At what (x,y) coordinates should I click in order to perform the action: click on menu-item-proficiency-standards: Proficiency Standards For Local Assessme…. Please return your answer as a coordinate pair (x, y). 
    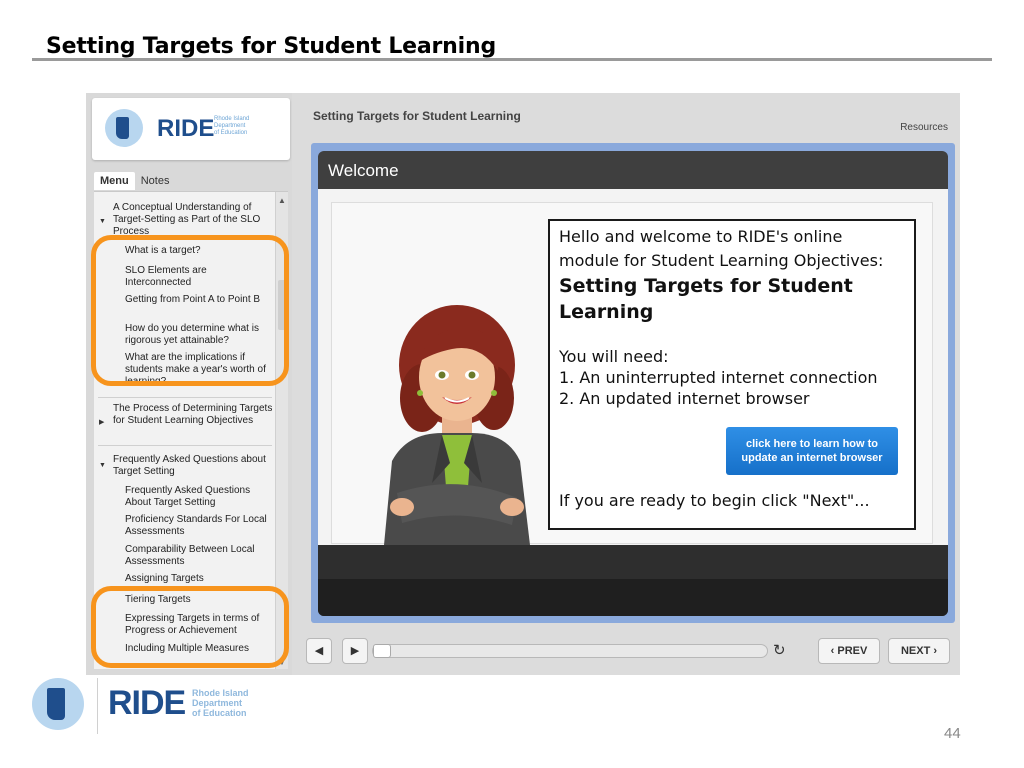
    Looking at the image, I should click on (199, 526).